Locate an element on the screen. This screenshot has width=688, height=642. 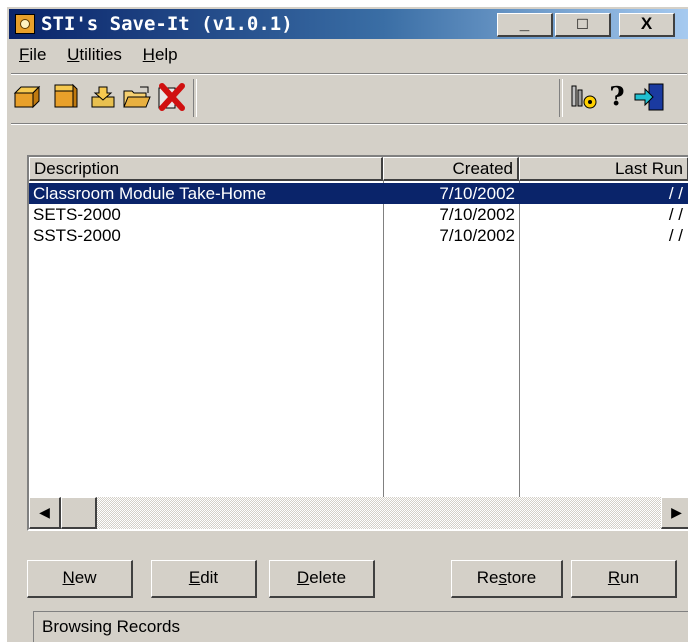
horizontal-scrollbar: ◀ ▶ is located at coordinates (358, 513).